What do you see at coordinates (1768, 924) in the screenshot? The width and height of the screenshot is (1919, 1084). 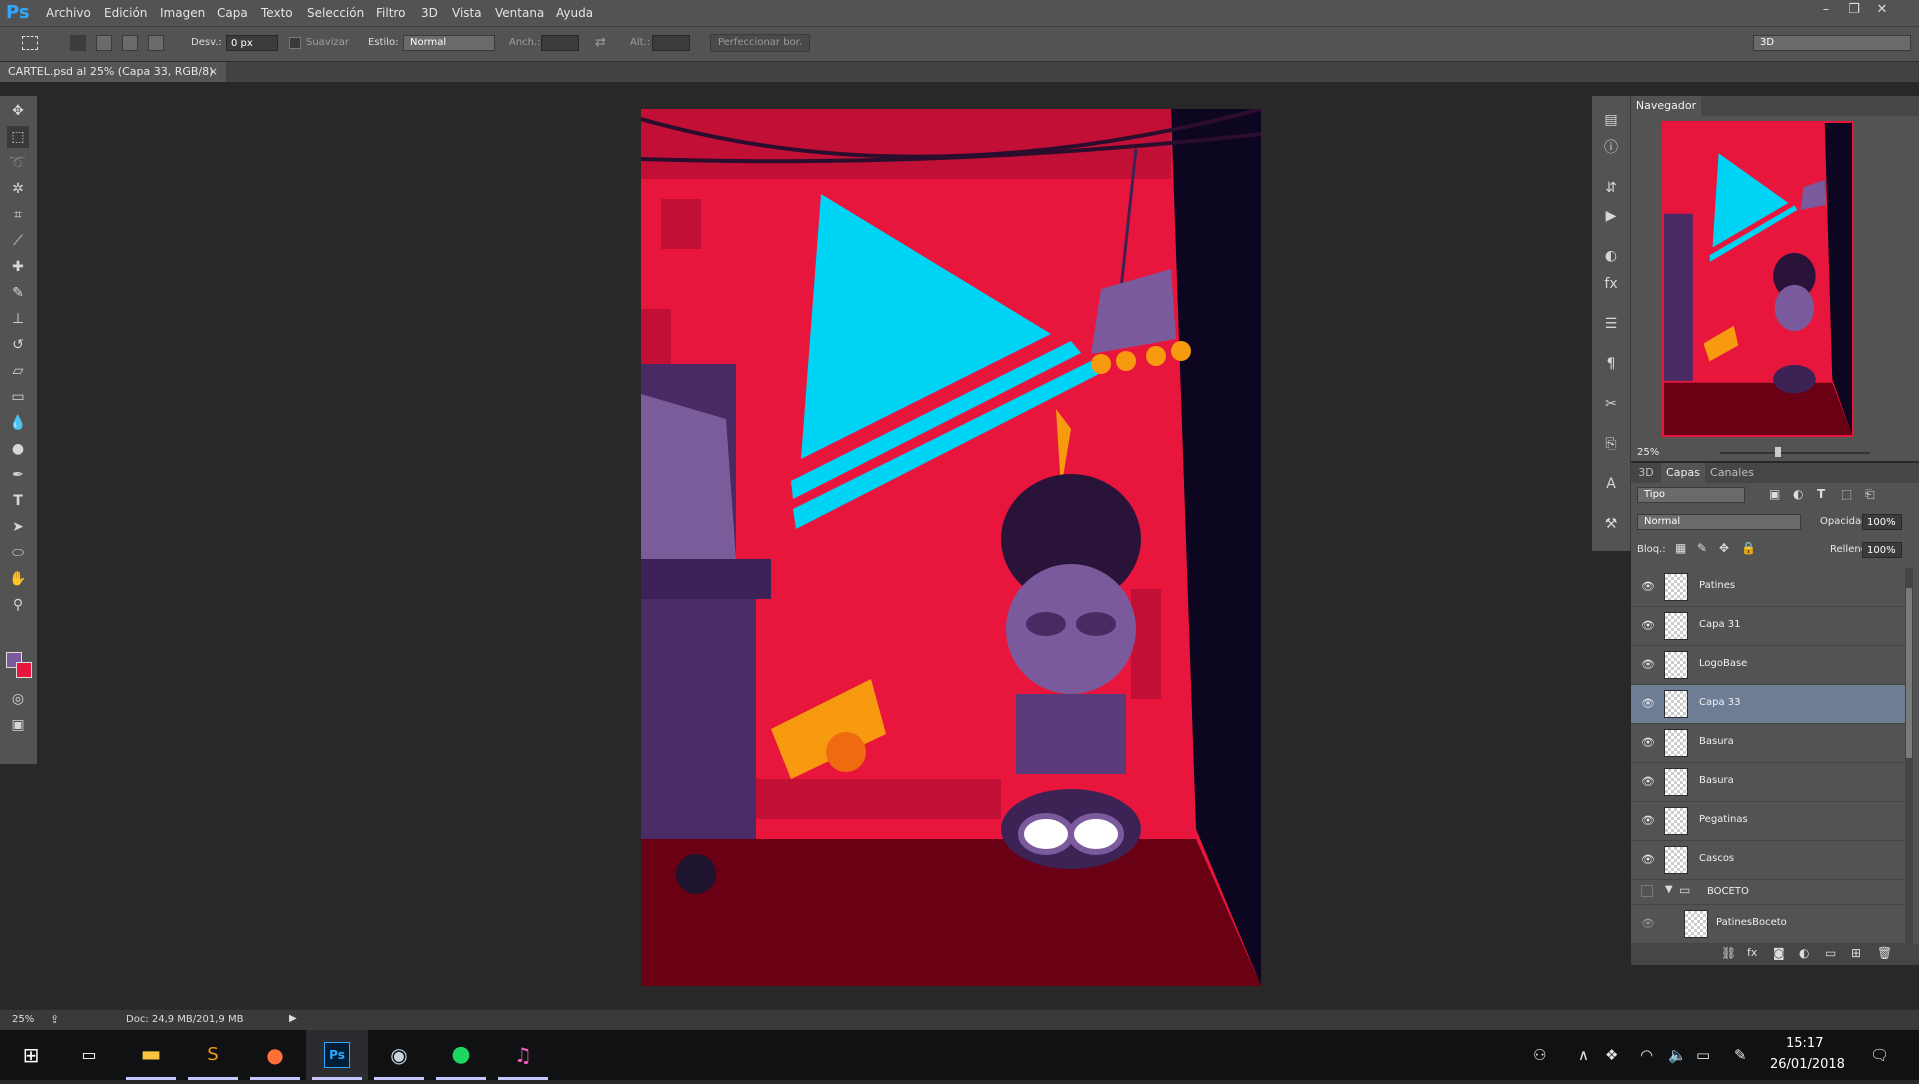 I see `layer-row: 👁 PatinesBoceto` at bounding box center [1768, 924].